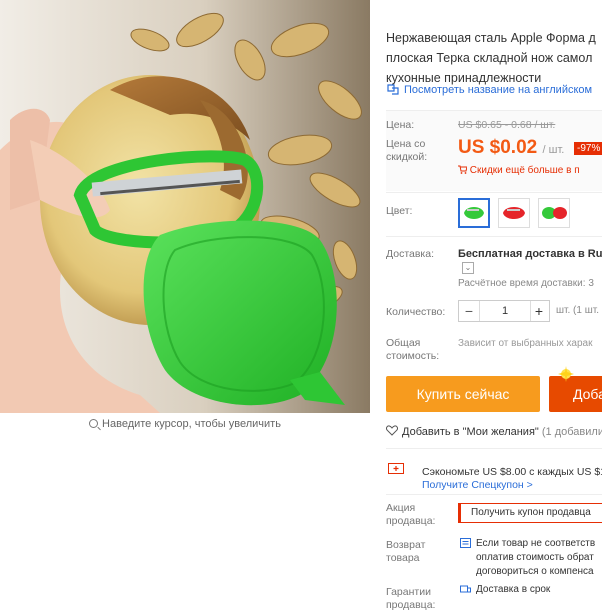  What do you see at coordinates (463, 394) in the screenshot?
I see `buy-now-button: Купить сейчас` at bounding box center [463, 394].